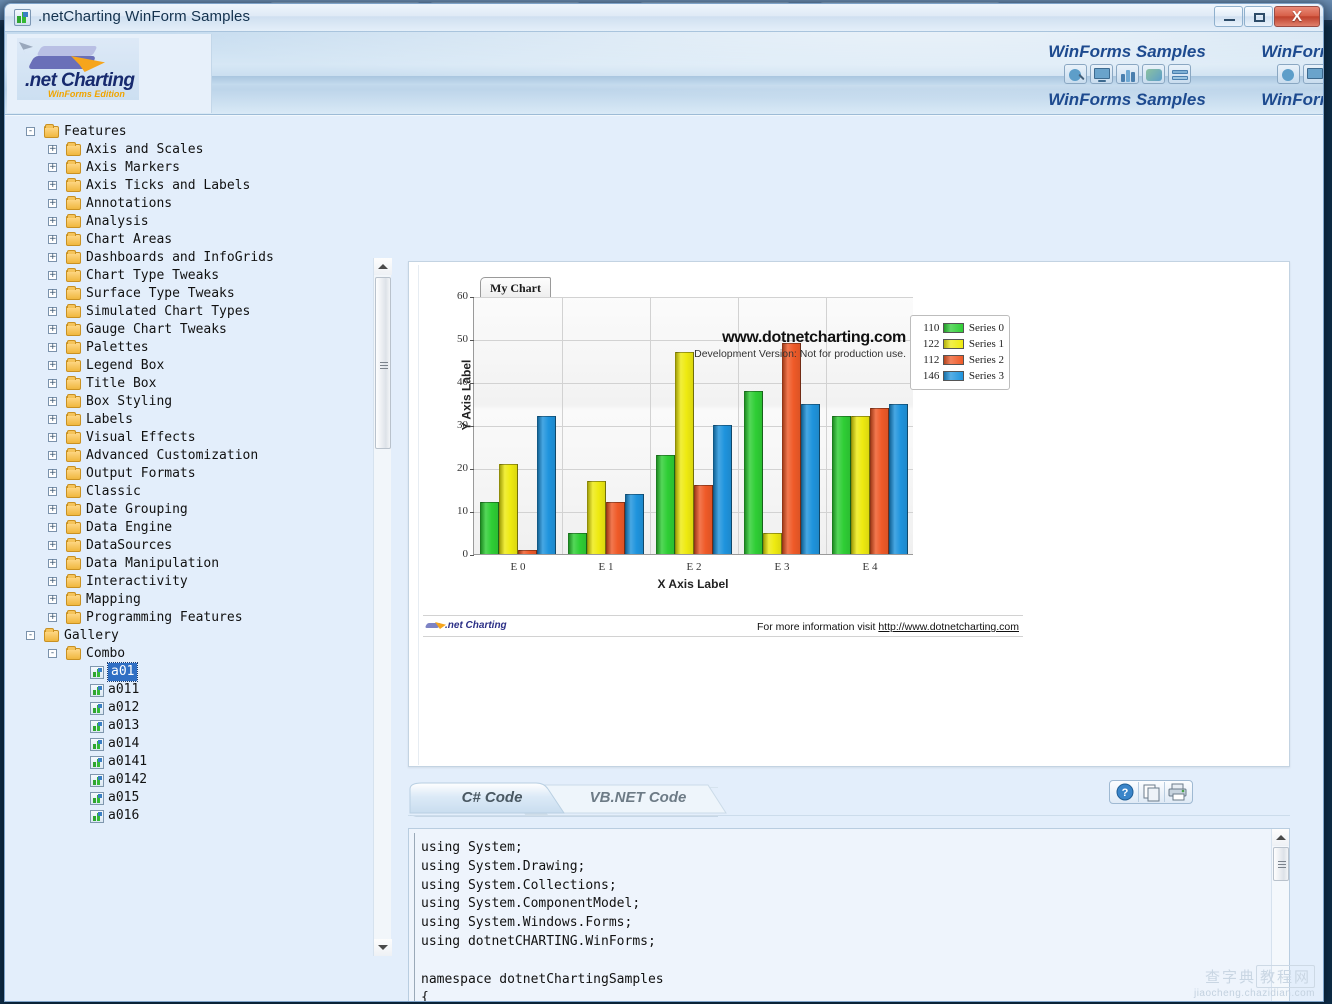 The image size is (1332, 1004). Describe the element at coordinates (960, 376) in the screenshot. I see `legend-item: 146 Series 3` at that location.